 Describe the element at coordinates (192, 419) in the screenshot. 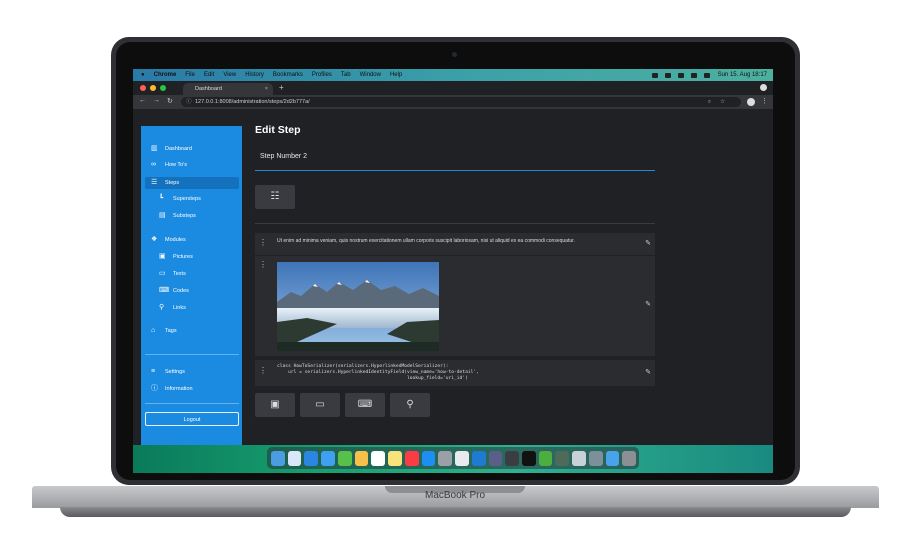

I see `logout-button: Logout` at that location.